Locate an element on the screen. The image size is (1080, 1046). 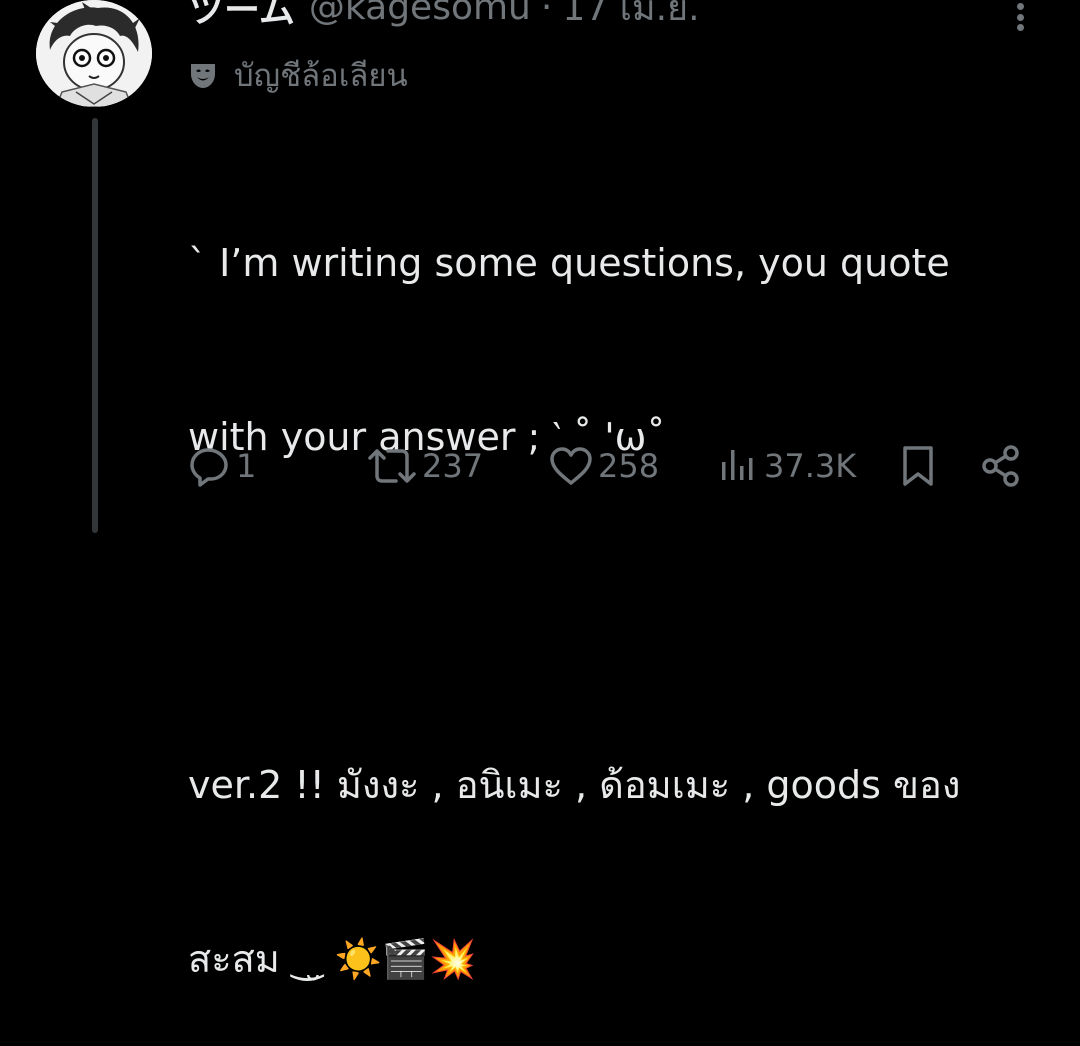
post-header: ツーム @kagesomu · 17 เม.ย. is located at coordinates (444, 16).